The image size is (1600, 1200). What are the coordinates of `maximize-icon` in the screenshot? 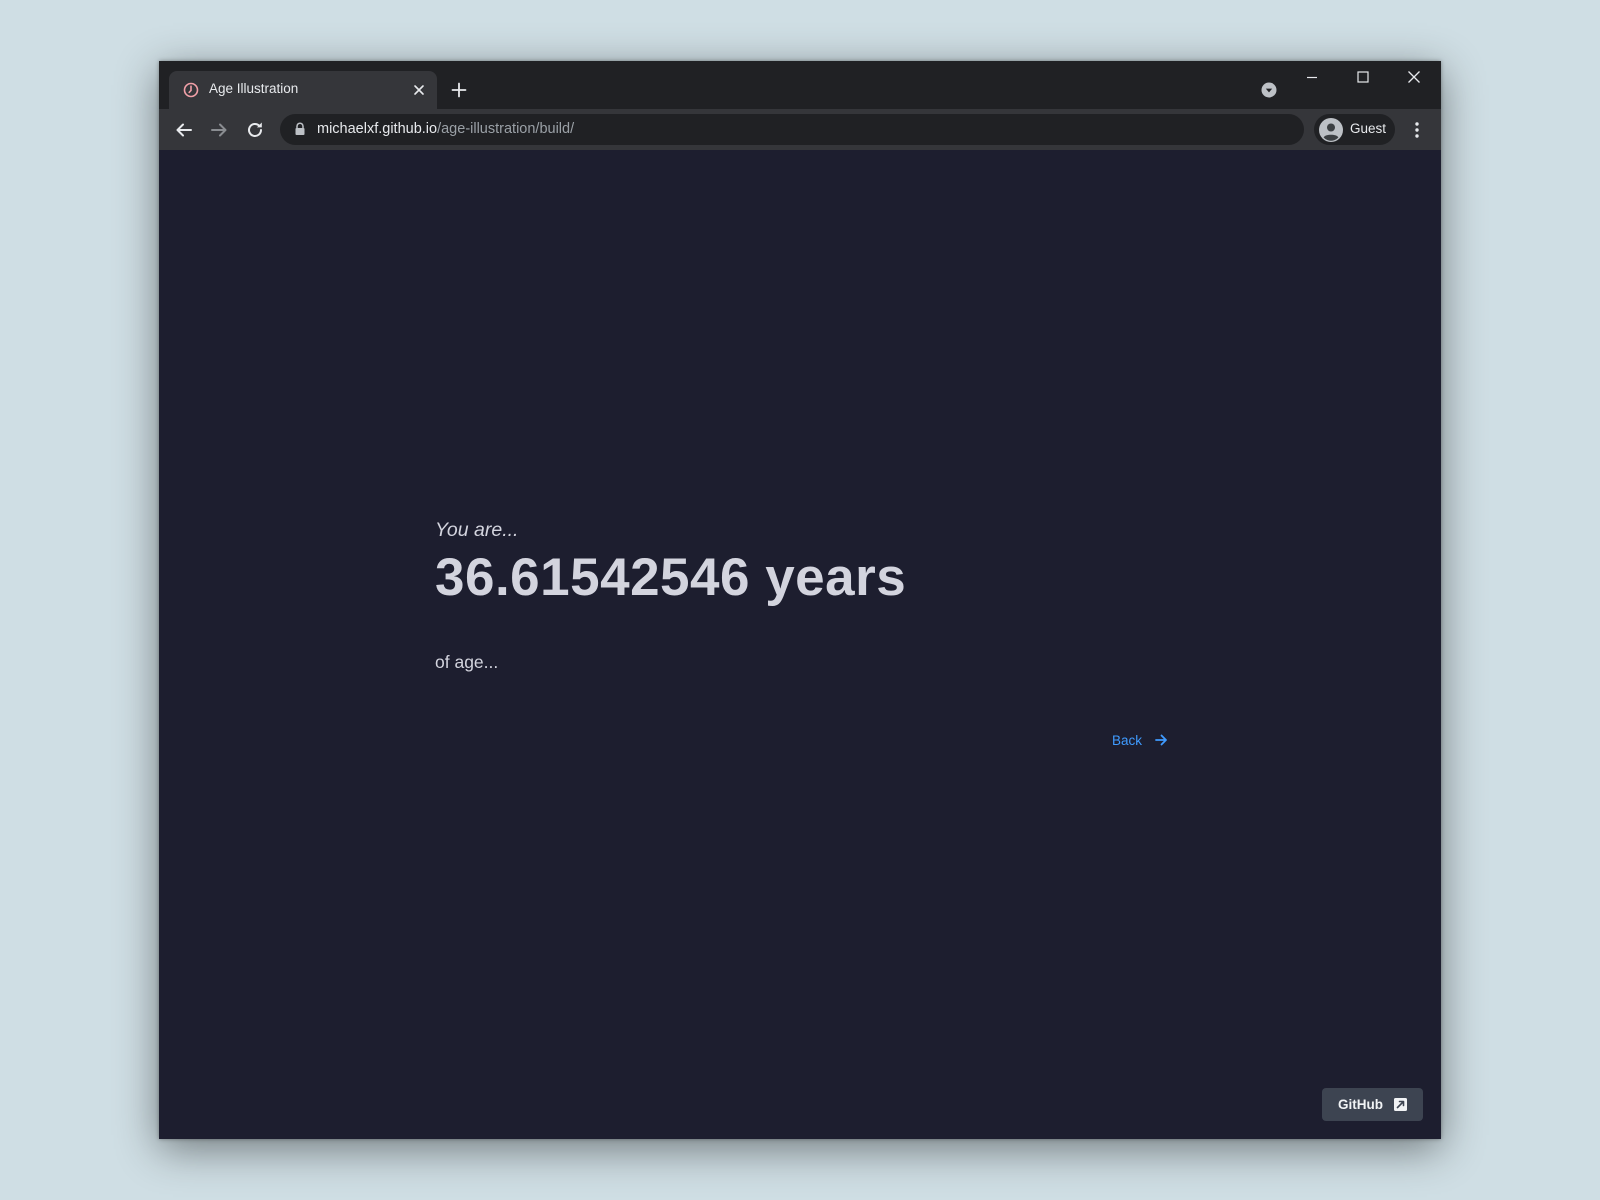 It's located at (1363, 77).